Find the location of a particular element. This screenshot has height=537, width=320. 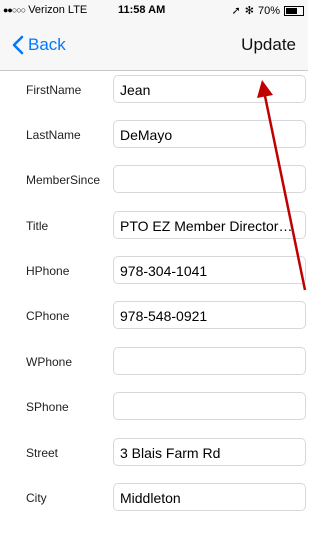

cphone-field: 978-548-0921 is located at coordinates (209, 315).